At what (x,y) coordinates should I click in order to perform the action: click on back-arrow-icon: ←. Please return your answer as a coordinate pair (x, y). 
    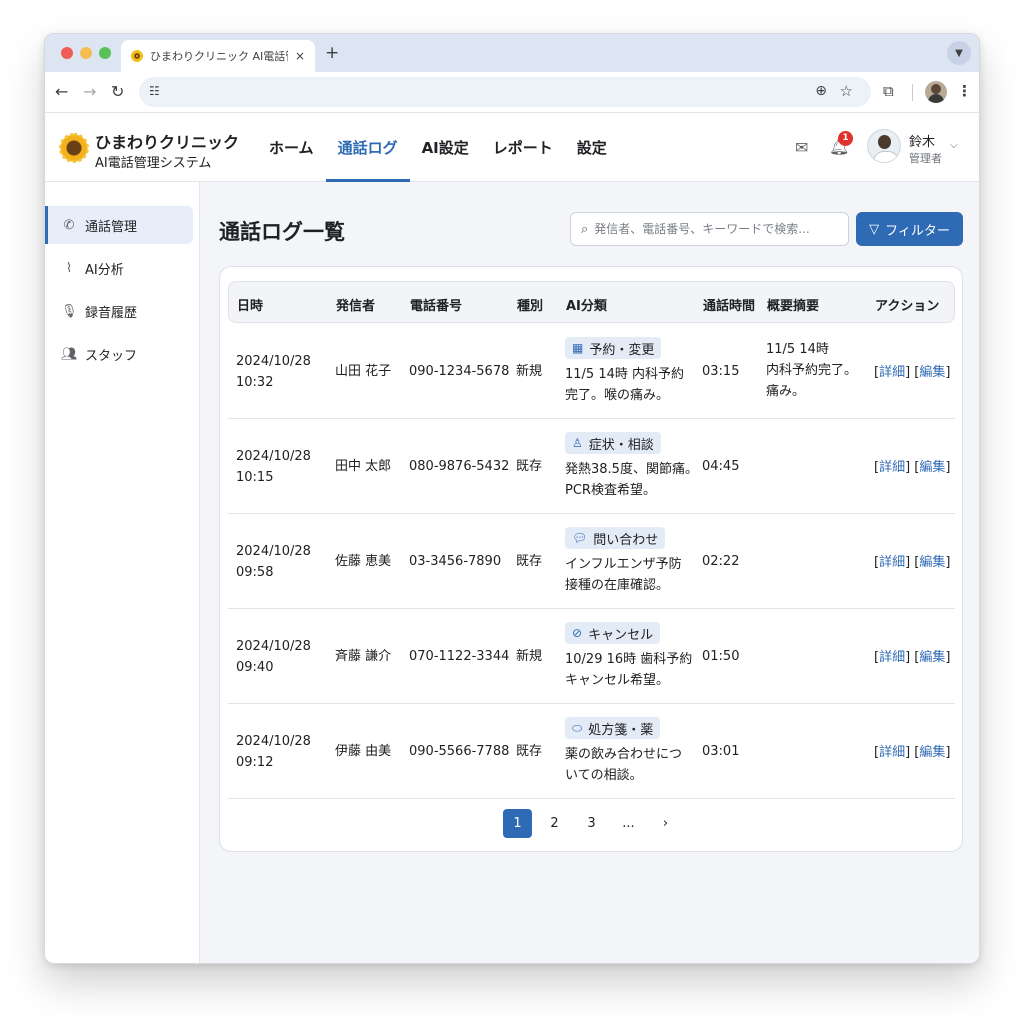
    Looking at the image, I should click on (61, 92).